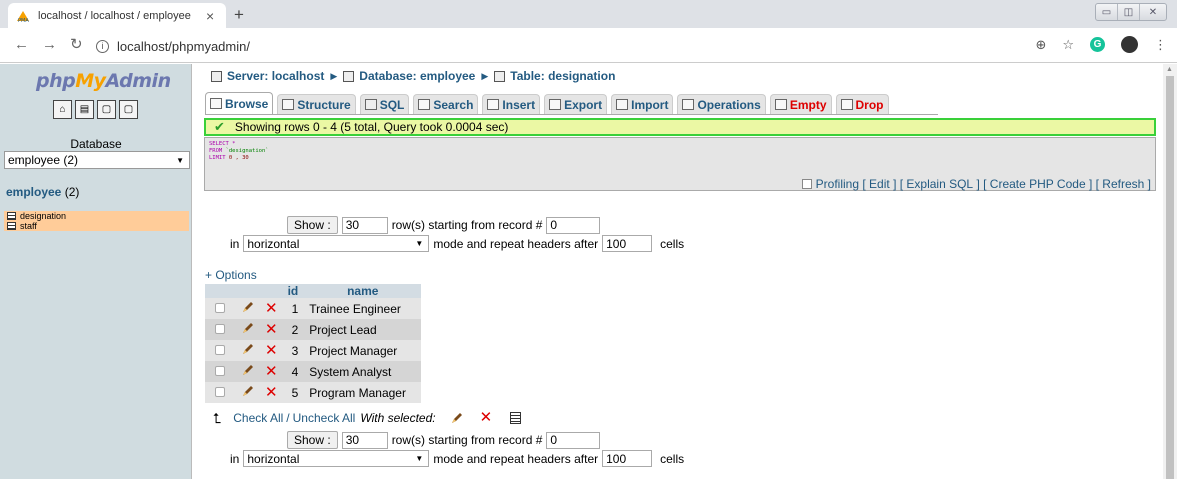 This screenshot has height=479, width=1177. What do you see at coordinates (106, 109) in the screenshot?
I see `docs-icon: ▢` at bounding box center [106, 109].